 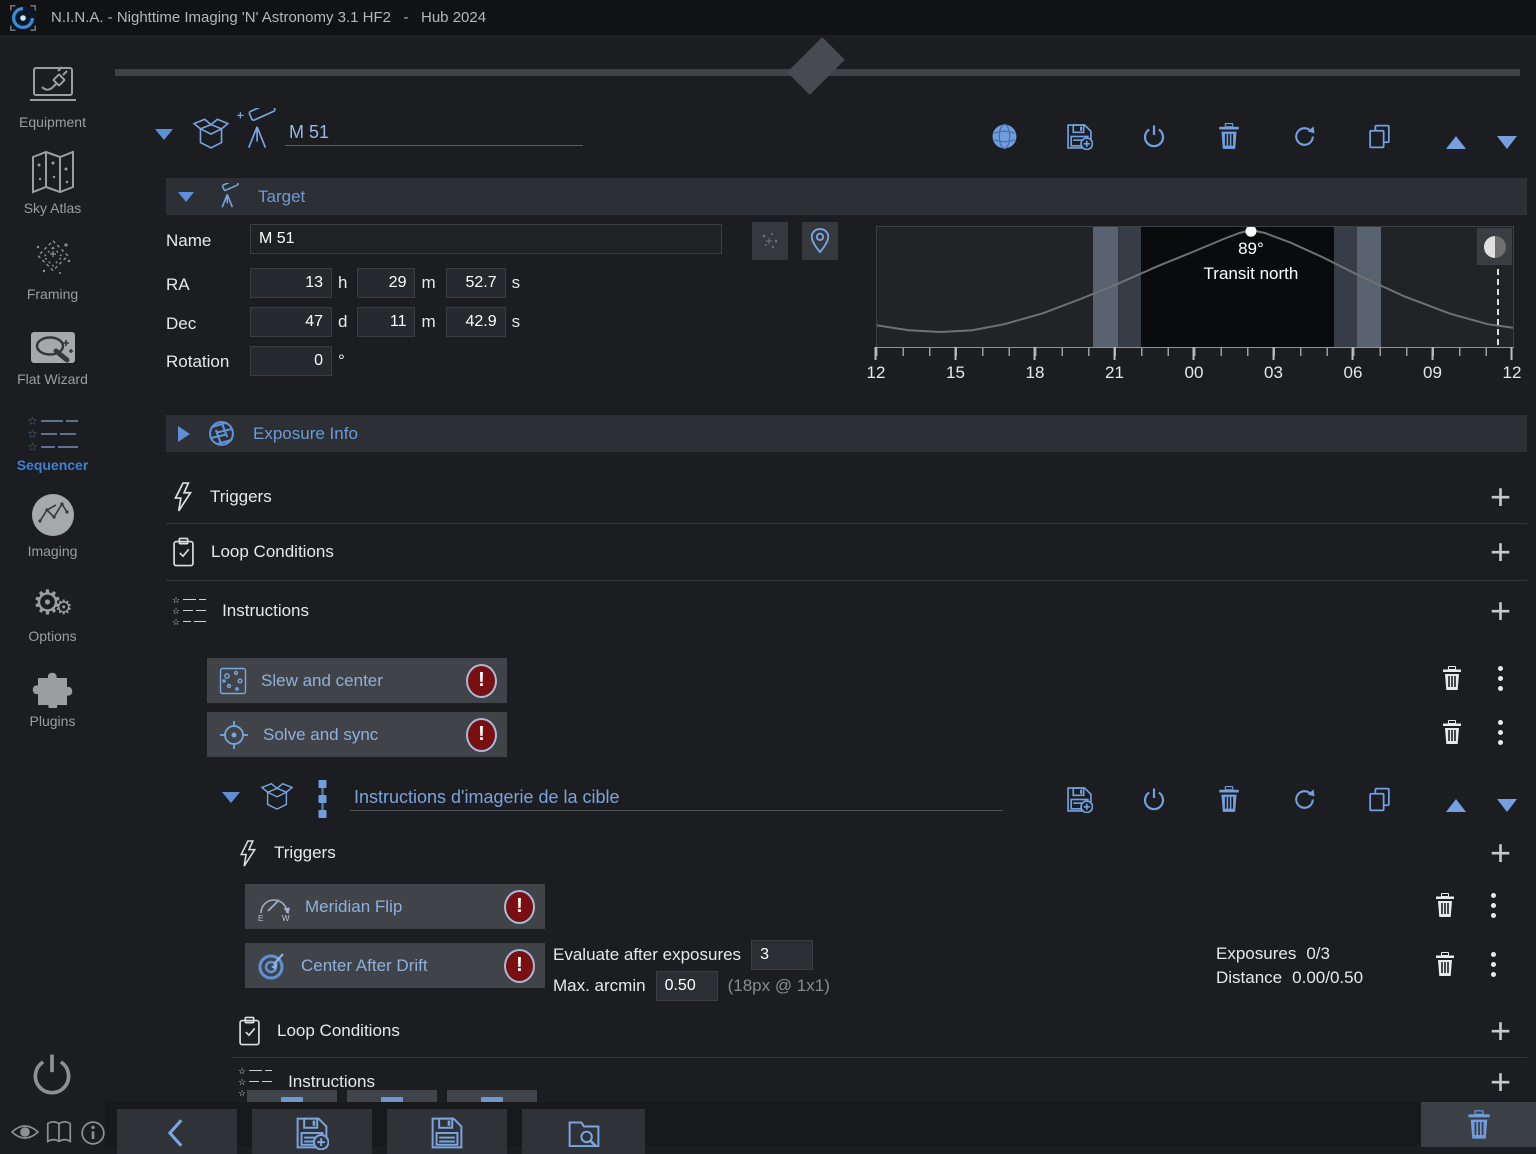 What do you see at coordinates (475, 283) in the screenshot?
I see `ra-seconds-input` at bounding box center [475, 283].